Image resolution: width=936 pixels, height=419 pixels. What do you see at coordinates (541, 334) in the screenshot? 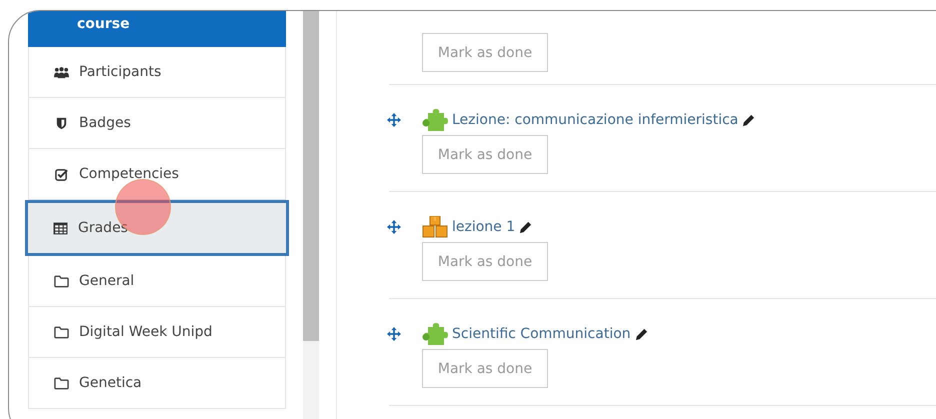
I see `activity-link: Scientific Communication` at bounding box center [541, 334].